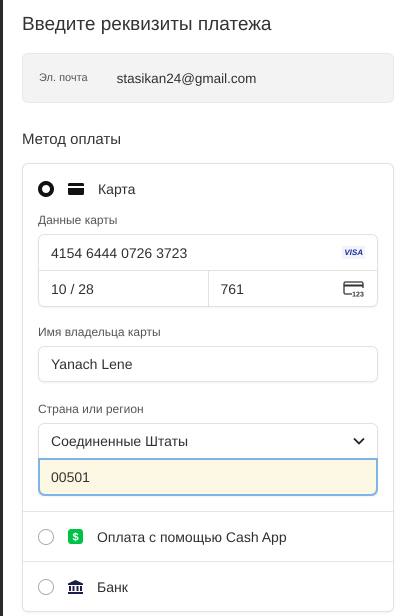 The image size is (409, 616). Describe the element at coordinates (75, 587) in the screenshot. I see `bank-icon` at that location.